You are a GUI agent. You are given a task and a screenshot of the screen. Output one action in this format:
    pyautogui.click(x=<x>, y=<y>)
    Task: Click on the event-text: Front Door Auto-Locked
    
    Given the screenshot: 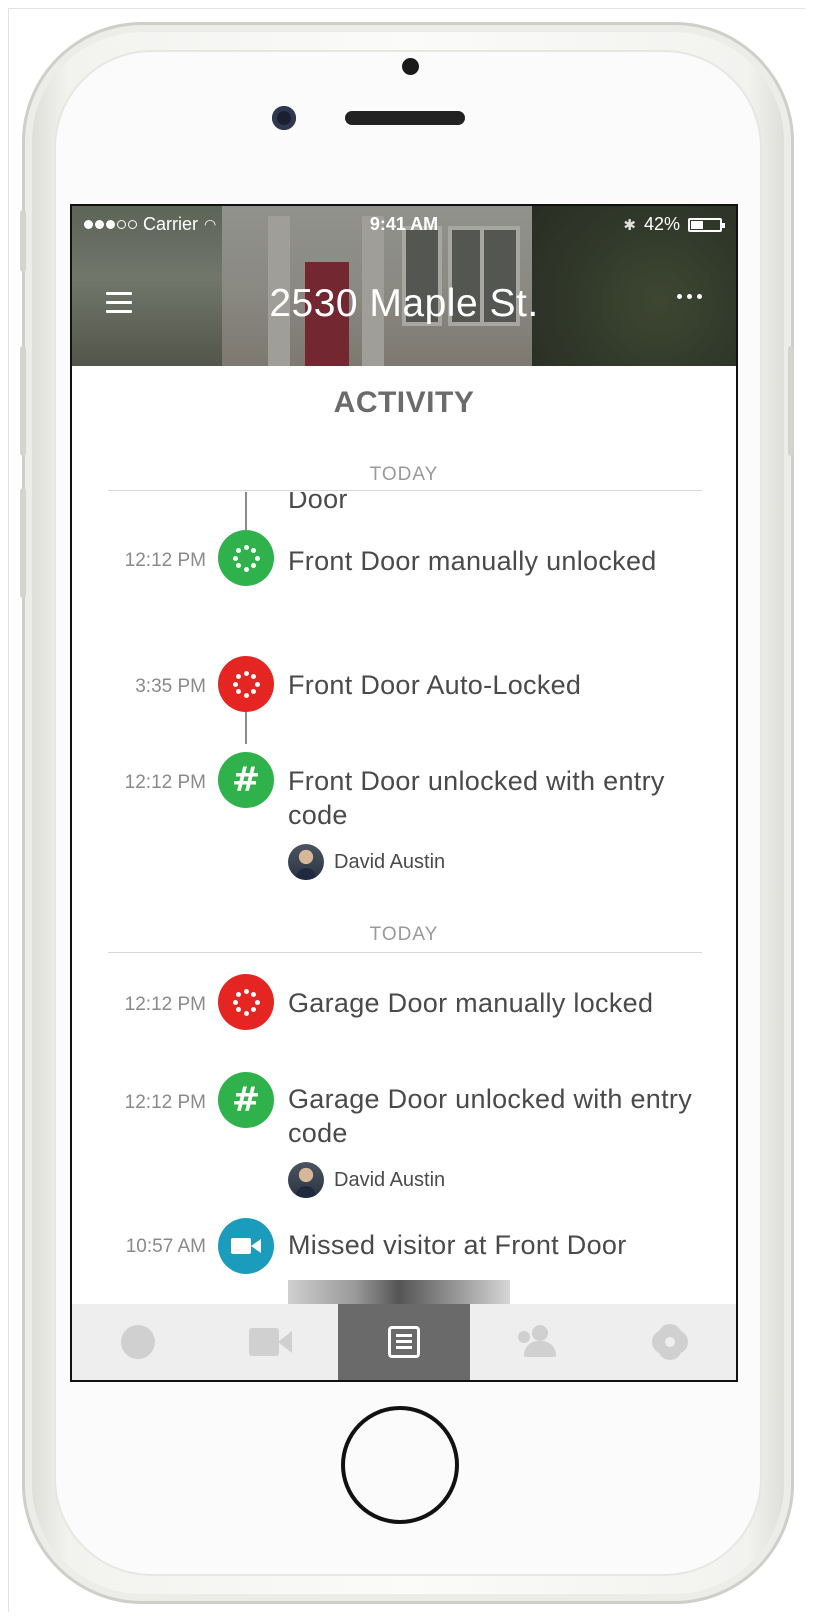 What is the action you would take?
    pyautogui.click(x=435, y=685)
    